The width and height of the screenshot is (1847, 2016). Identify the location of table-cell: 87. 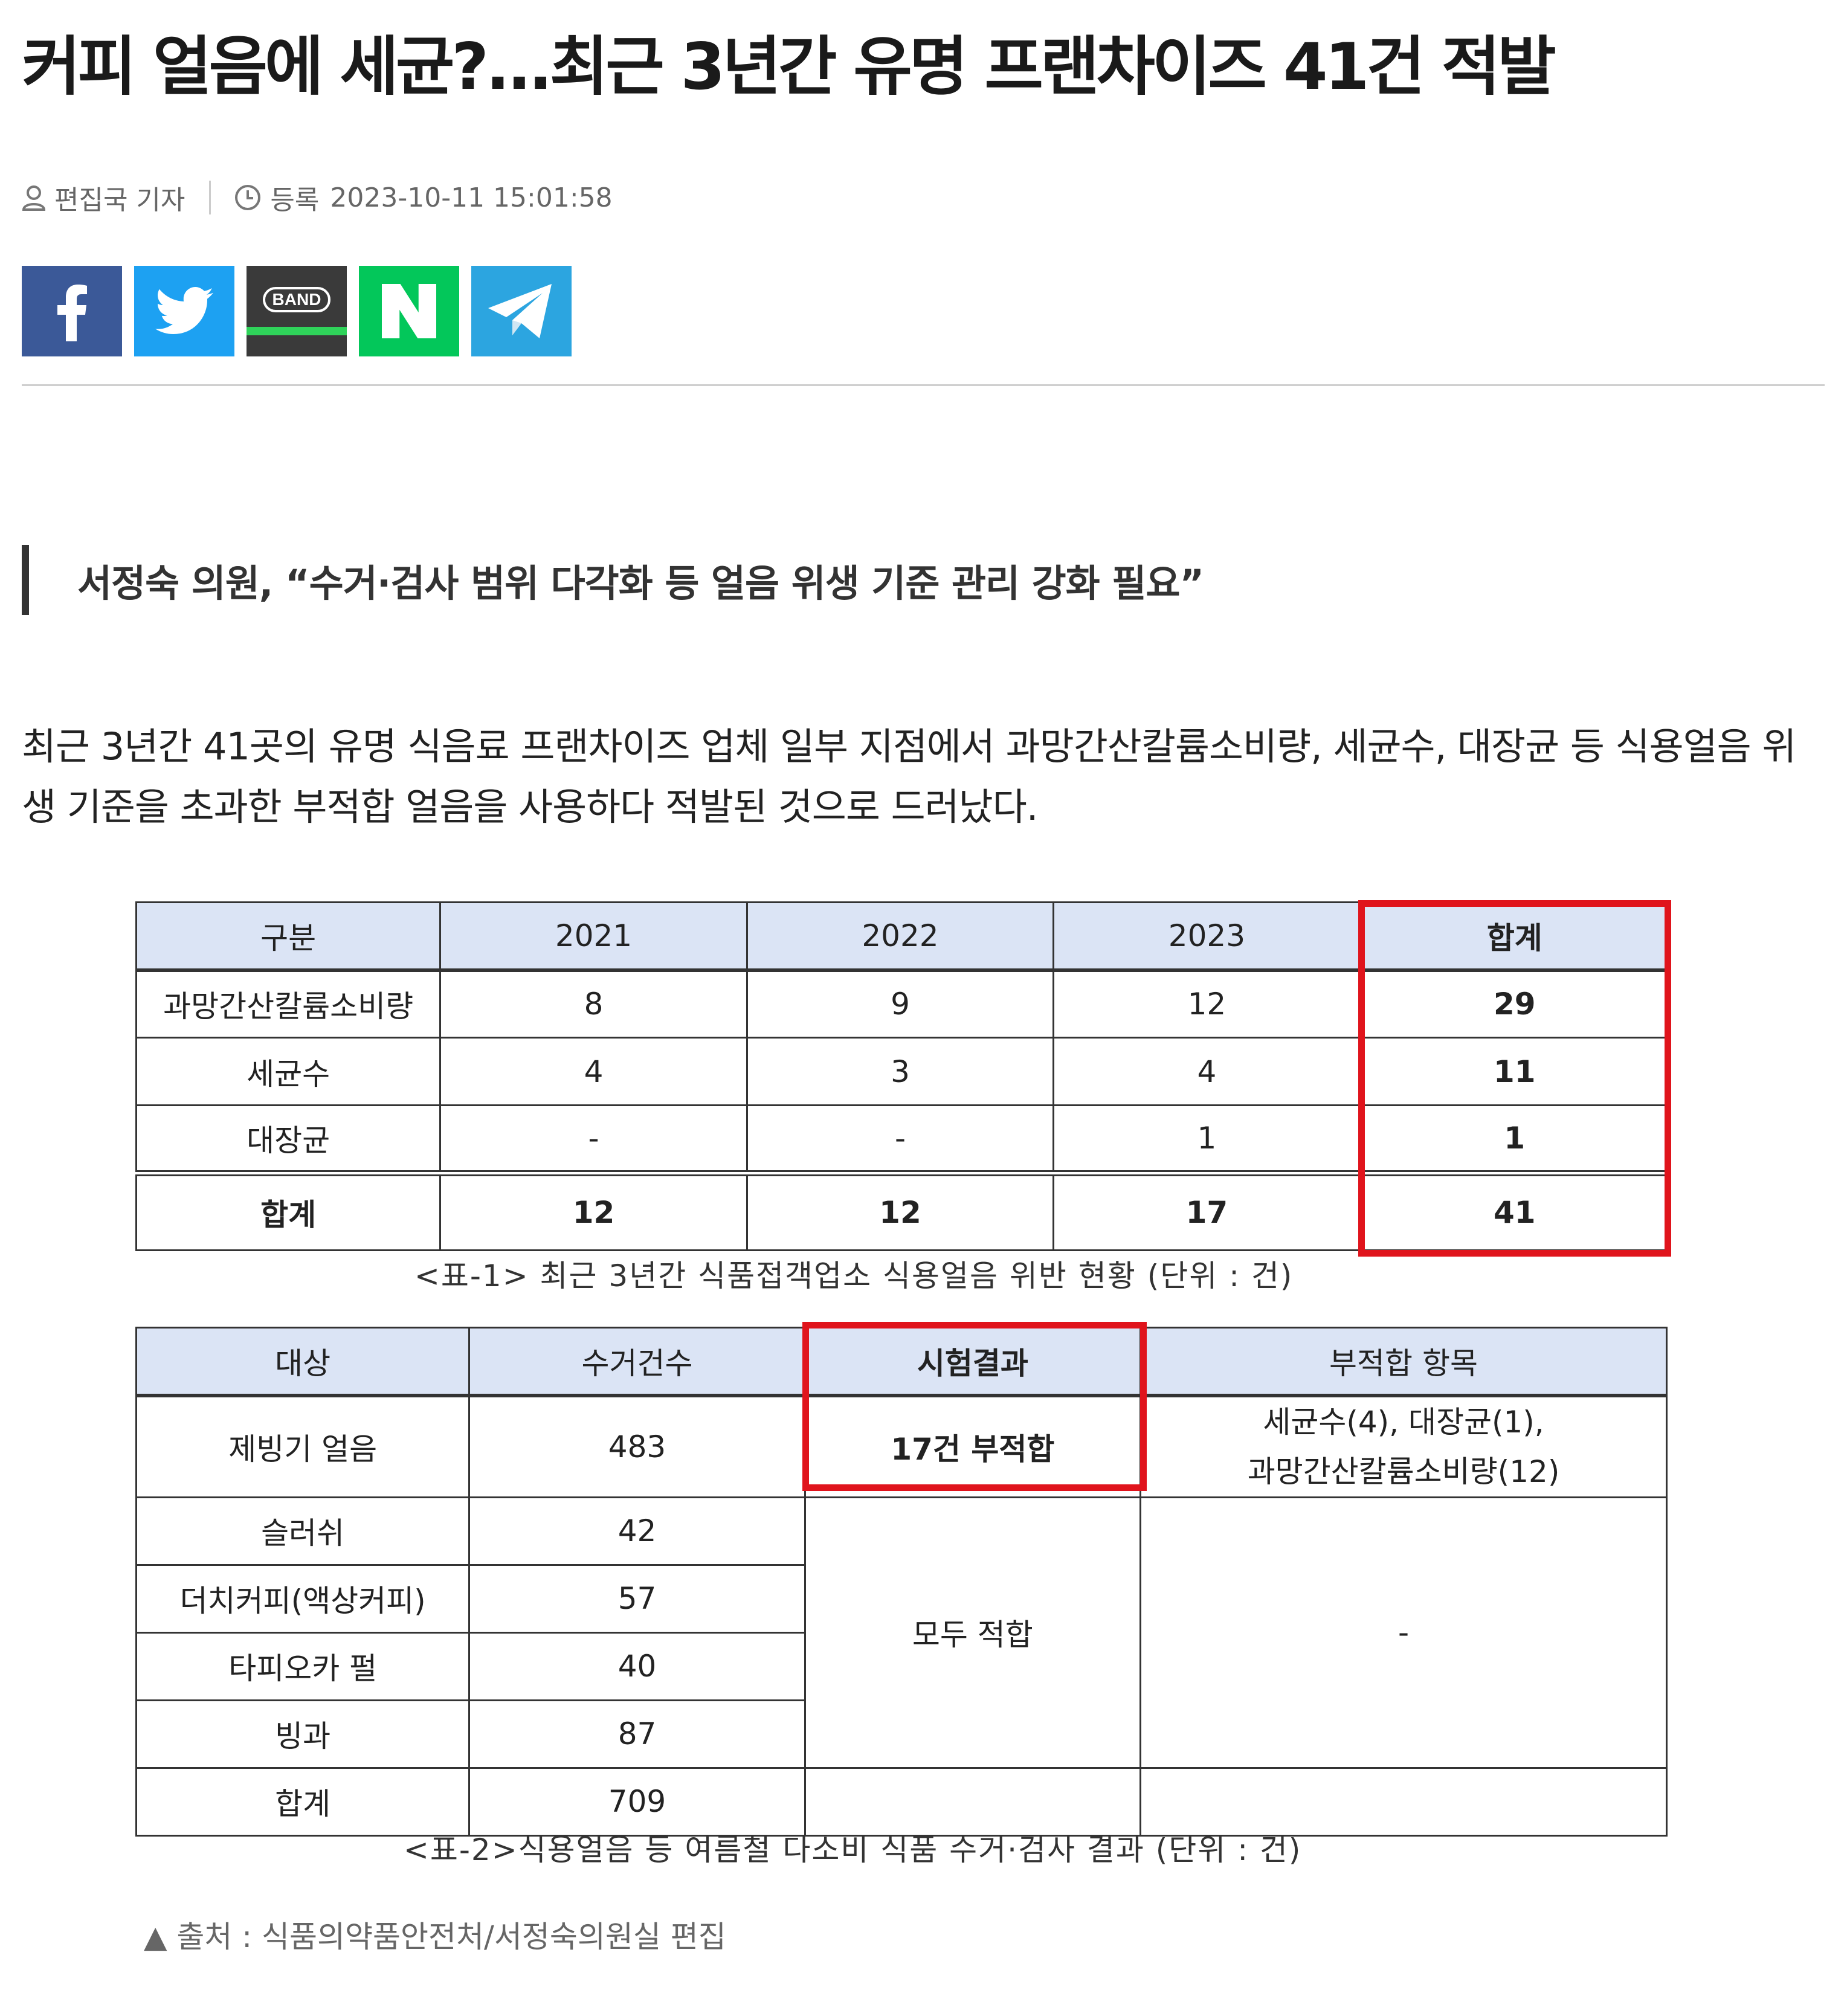
(637, 1734).